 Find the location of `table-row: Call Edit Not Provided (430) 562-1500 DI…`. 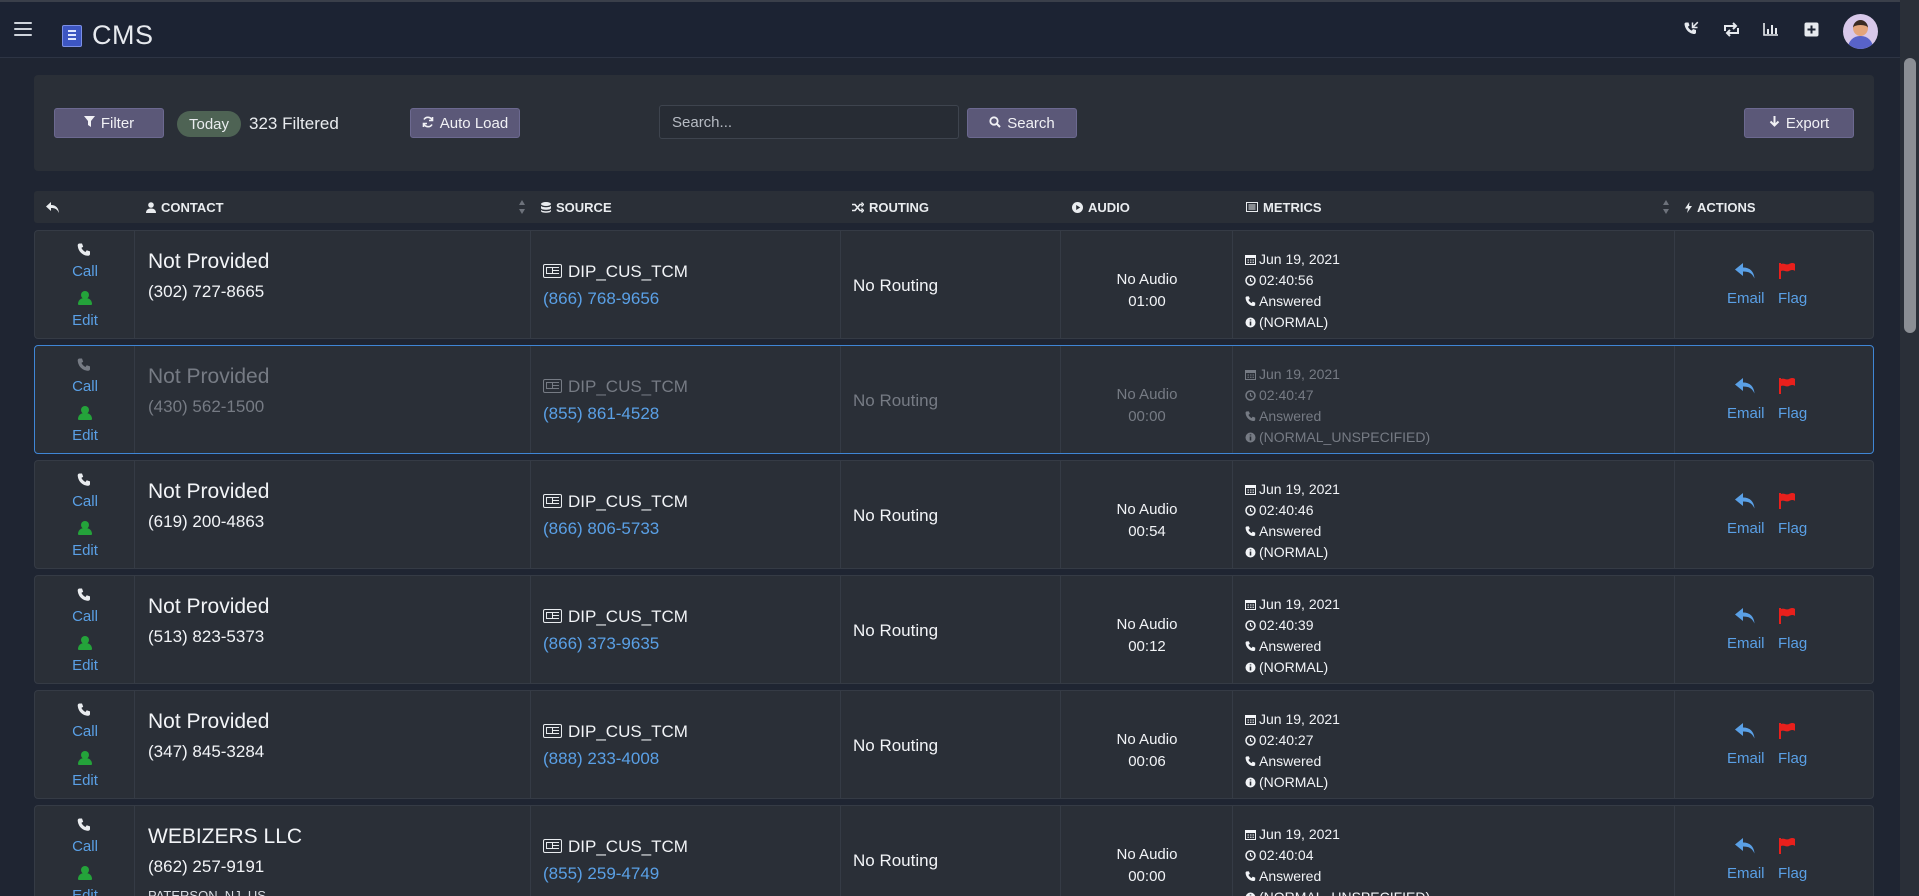

table-row: Call Edit Not Provided (430) 562-1500 DI… is located at coordinates (954, 399).